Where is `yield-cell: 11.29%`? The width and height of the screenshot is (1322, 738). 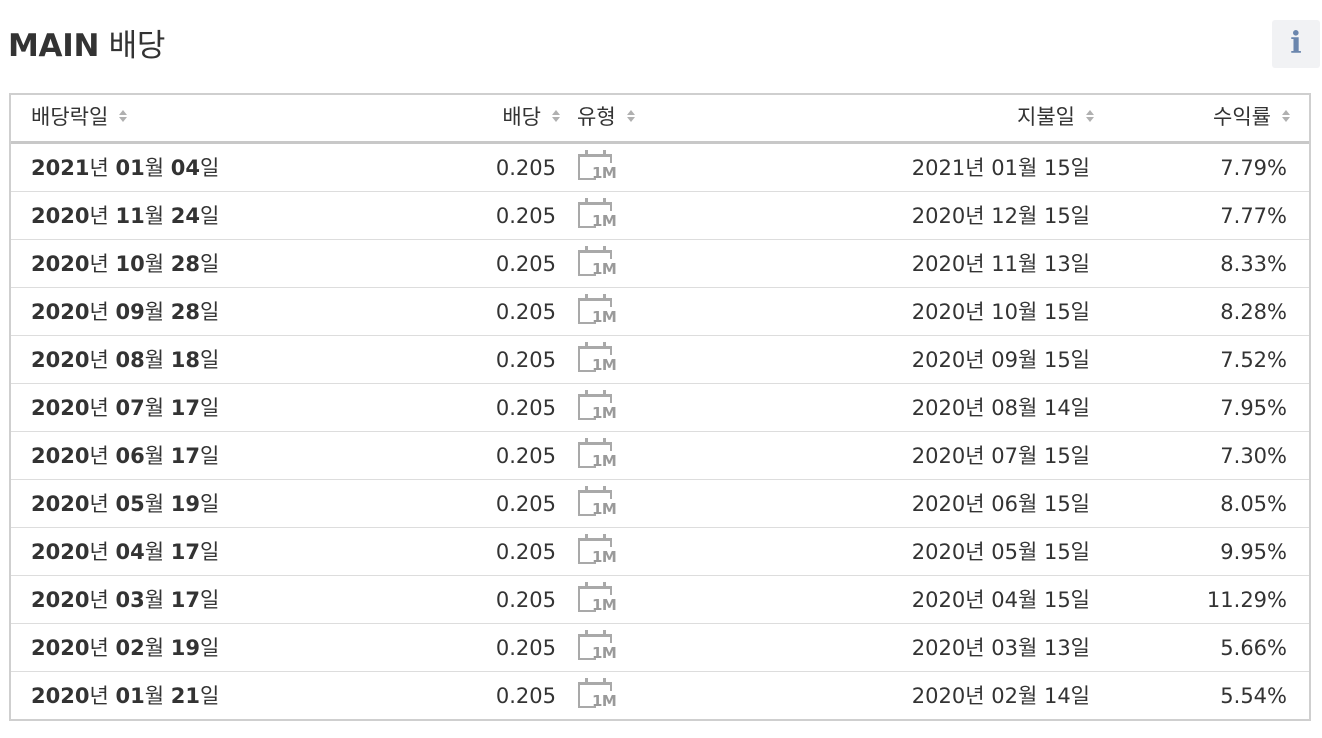
yield-cell: 11.29% is located at coordinates (1246, 600).